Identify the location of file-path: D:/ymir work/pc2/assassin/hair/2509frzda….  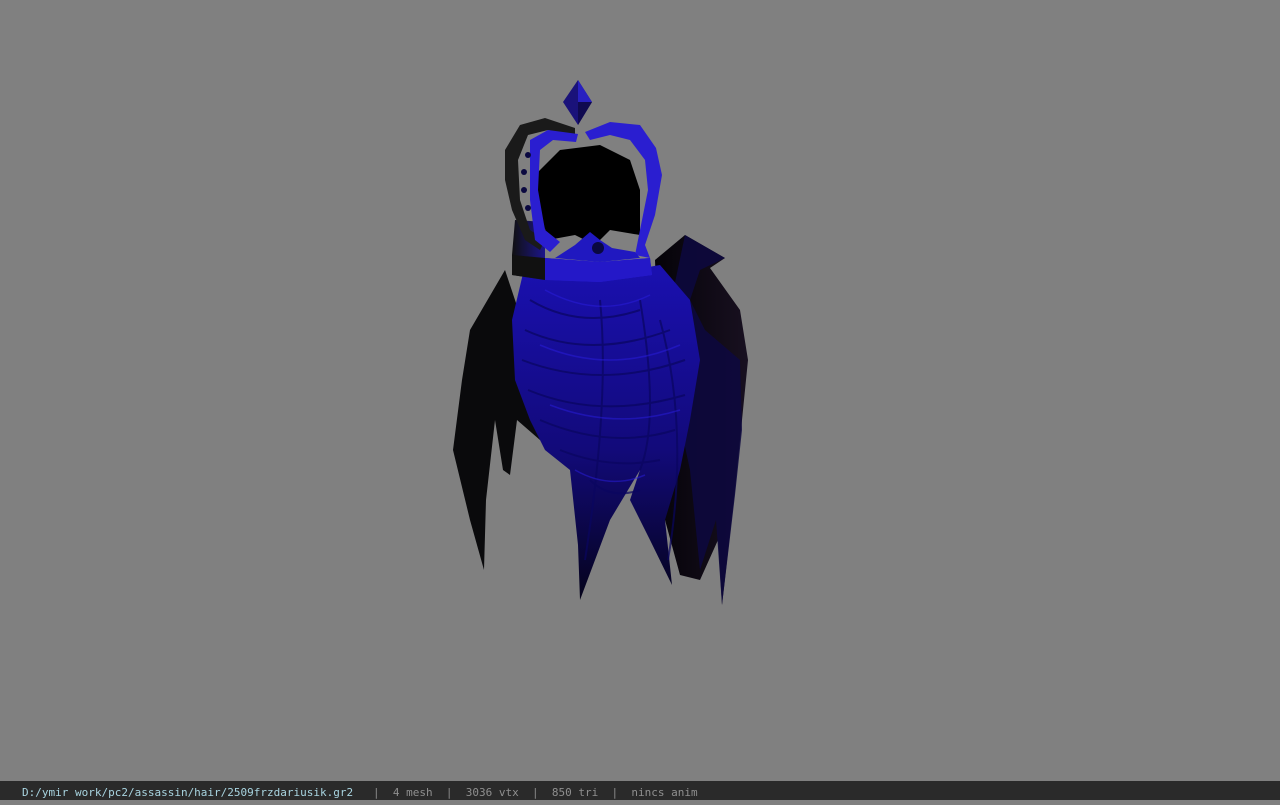
(188, 792).